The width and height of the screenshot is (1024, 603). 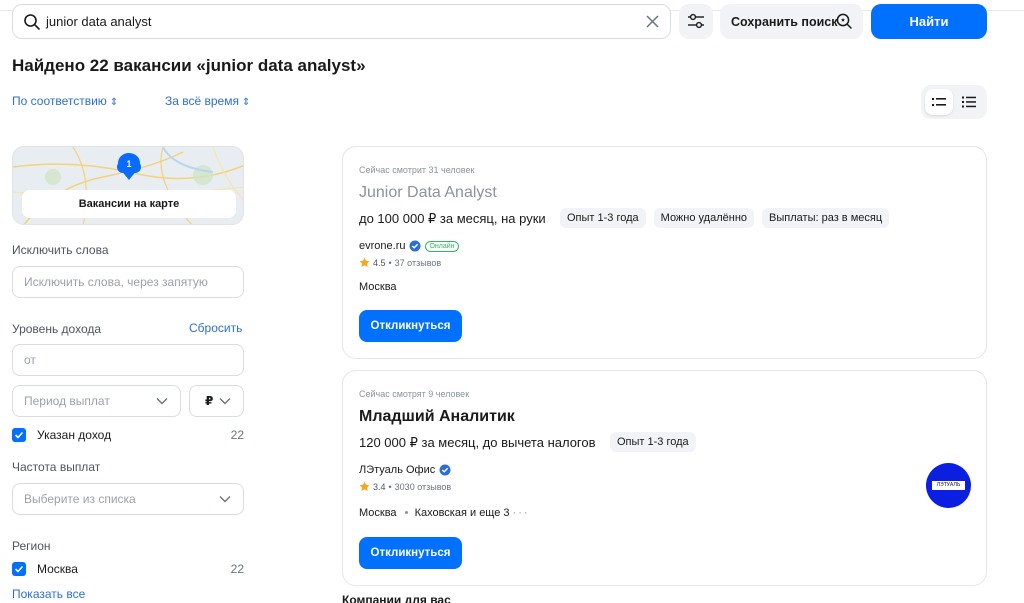 What do you see at coordinates (60, 250) in the screenshot?
I see `exclude-words-label: Исключить слова` at bounding box center [60, 250].